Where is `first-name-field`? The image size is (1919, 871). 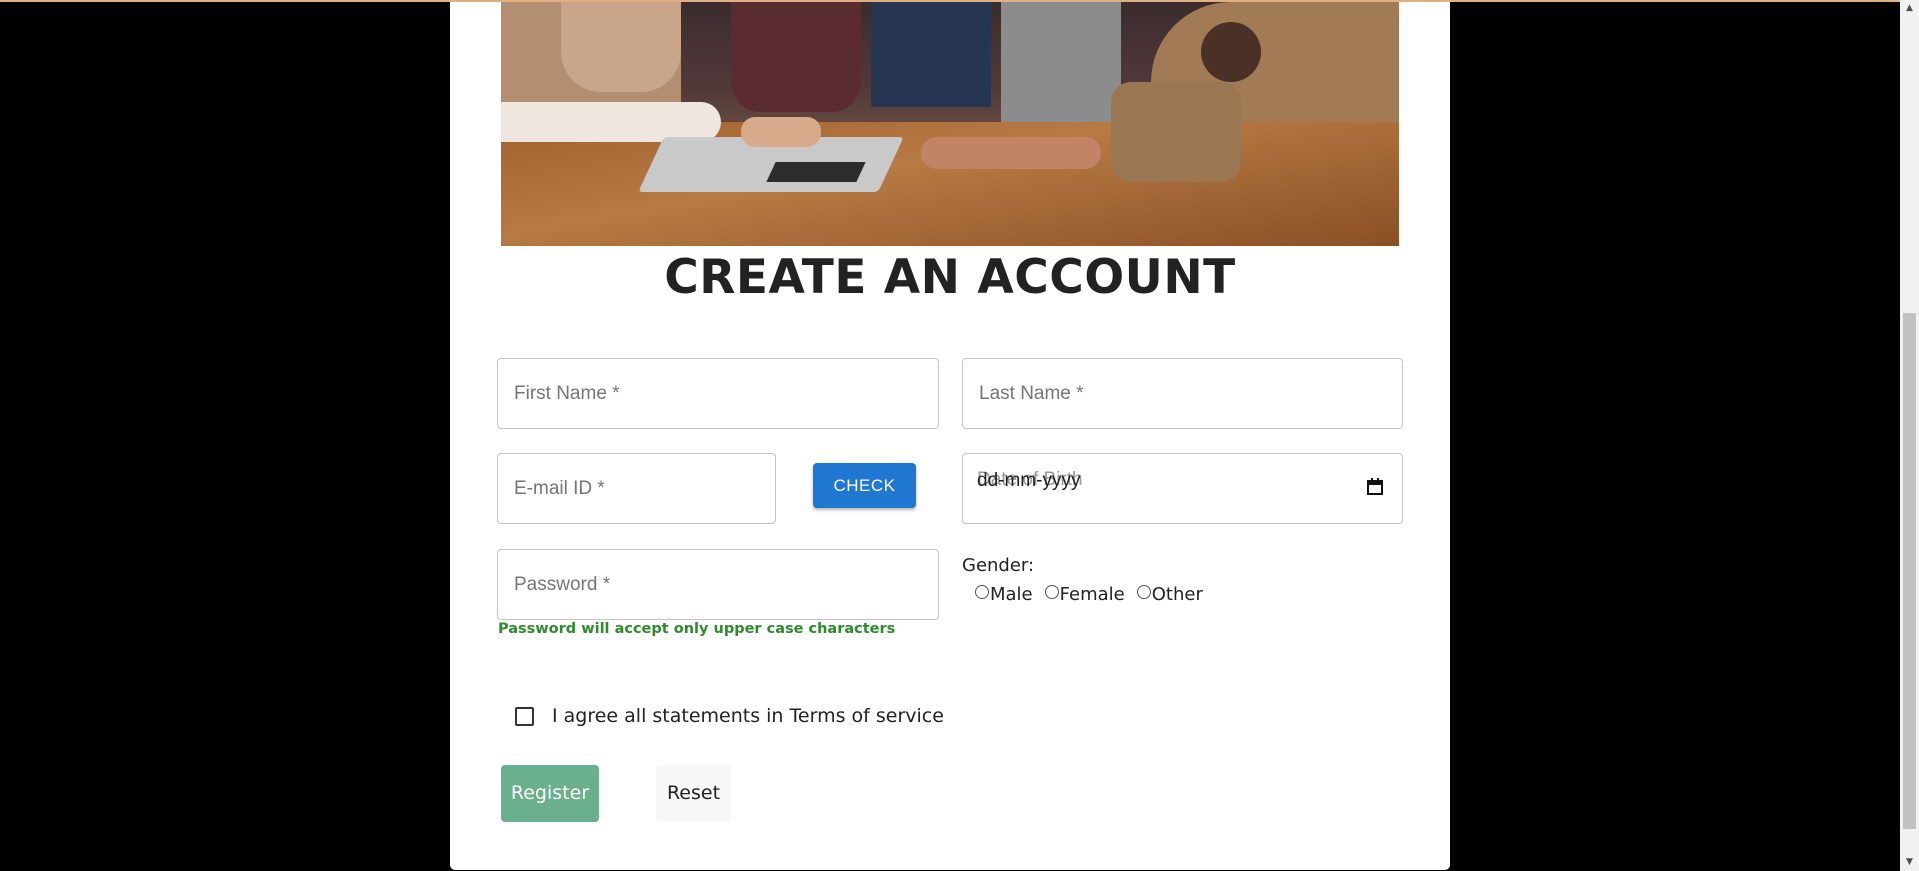
first-name-field is located at coordinates (718, 393).